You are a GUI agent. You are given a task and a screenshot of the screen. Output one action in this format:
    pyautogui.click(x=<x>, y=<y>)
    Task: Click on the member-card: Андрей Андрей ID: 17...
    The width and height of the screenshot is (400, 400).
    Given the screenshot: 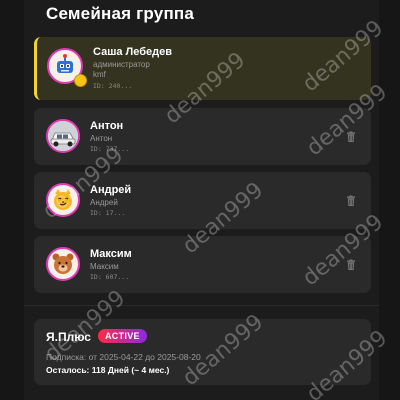 What is the action you would take?
    pyautogui.click(x=202, y=200)
    